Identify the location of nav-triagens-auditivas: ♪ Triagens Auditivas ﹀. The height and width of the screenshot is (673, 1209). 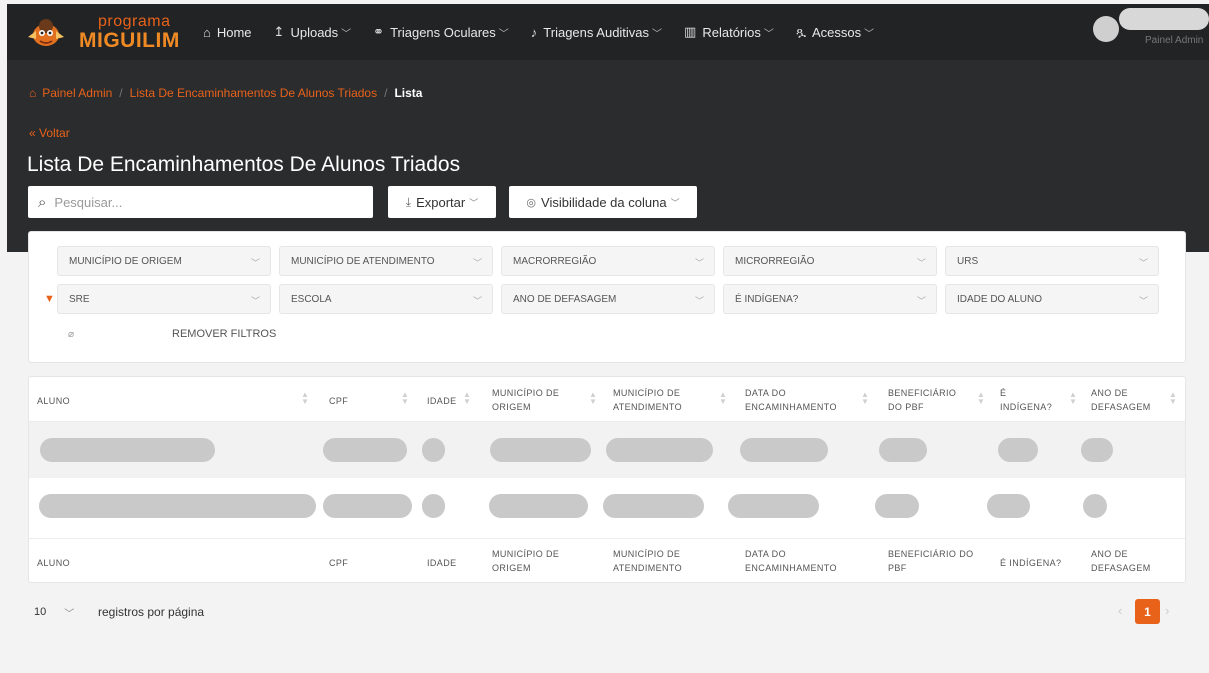
(596, 32).